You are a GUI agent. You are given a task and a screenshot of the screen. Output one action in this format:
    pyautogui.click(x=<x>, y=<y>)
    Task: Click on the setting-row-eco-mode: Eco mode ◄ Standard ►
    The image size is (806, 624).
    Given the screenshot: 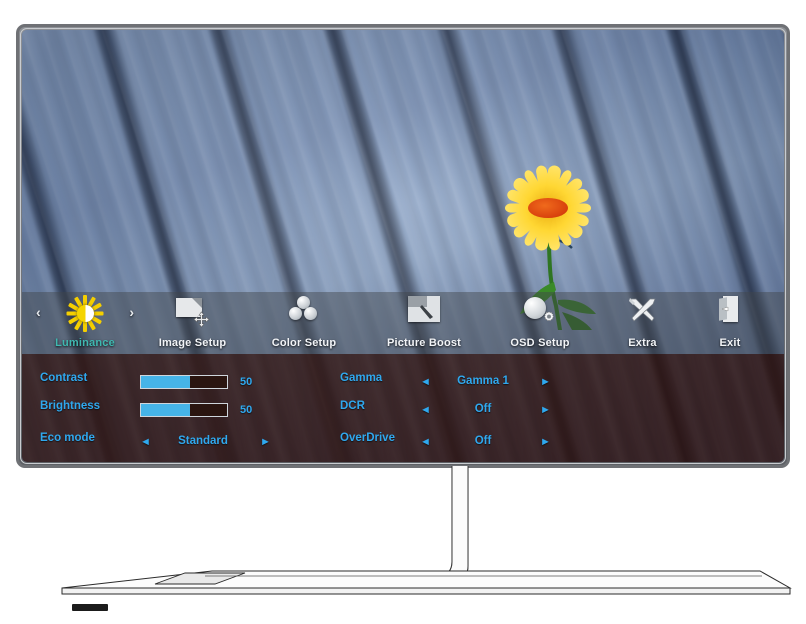 What is the action you would take?
    pyautogui.click(x=164, y=443)
    